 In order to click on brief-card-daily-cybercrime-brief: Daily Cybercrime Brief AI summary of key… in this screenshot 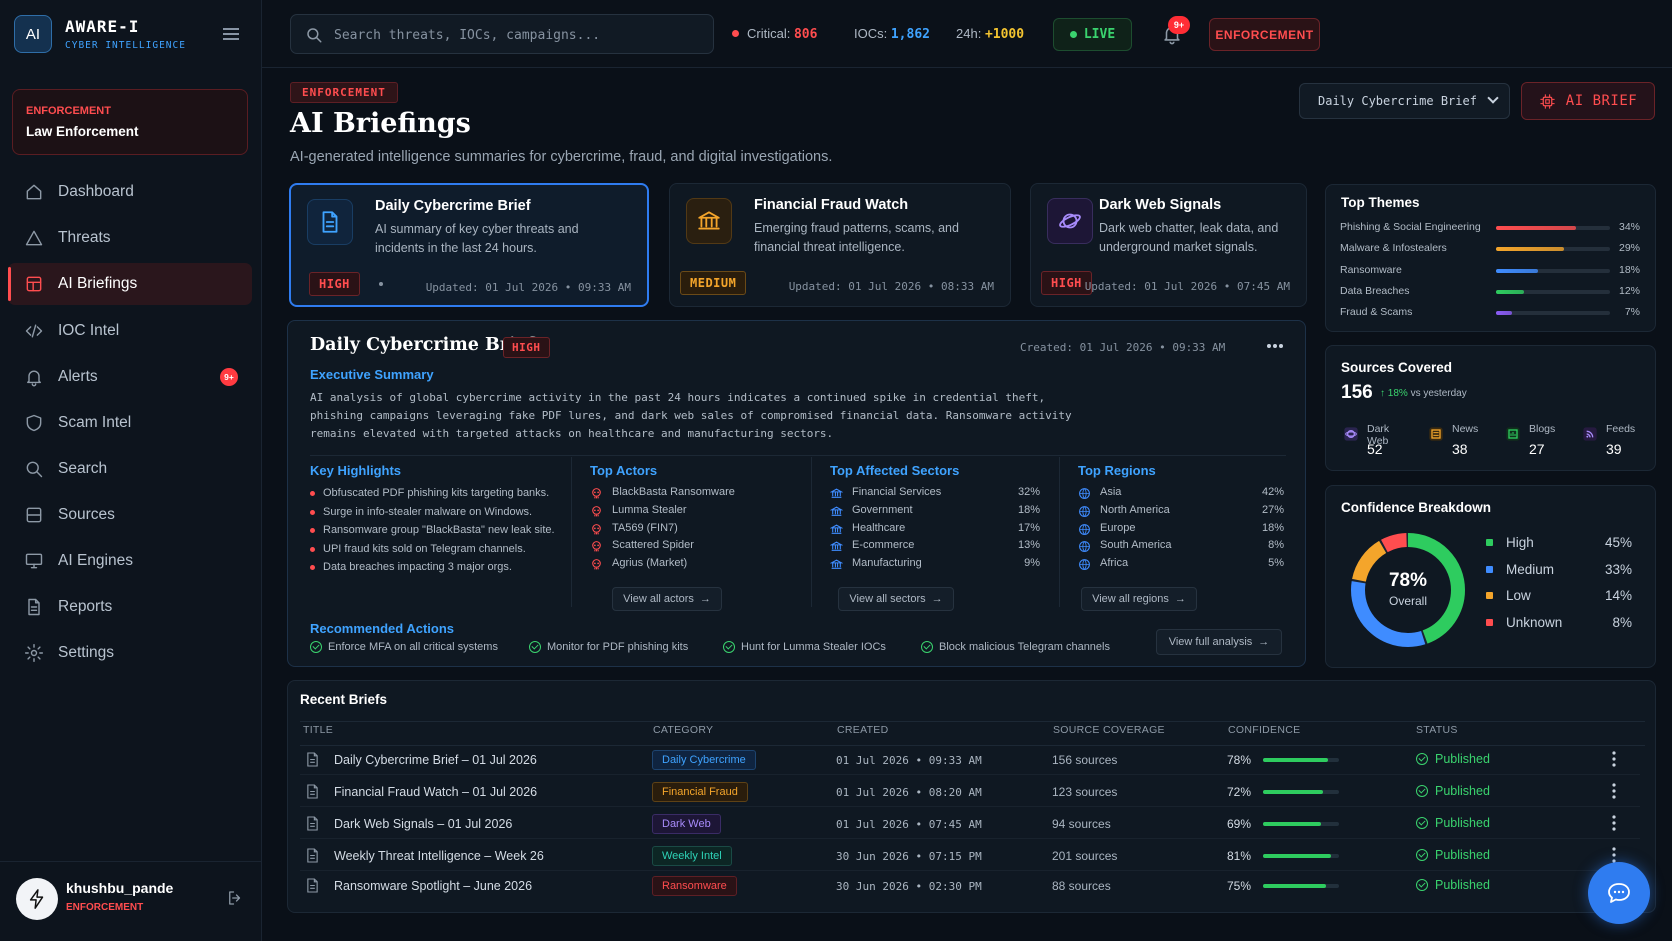, I will do `click(469, 245)`.